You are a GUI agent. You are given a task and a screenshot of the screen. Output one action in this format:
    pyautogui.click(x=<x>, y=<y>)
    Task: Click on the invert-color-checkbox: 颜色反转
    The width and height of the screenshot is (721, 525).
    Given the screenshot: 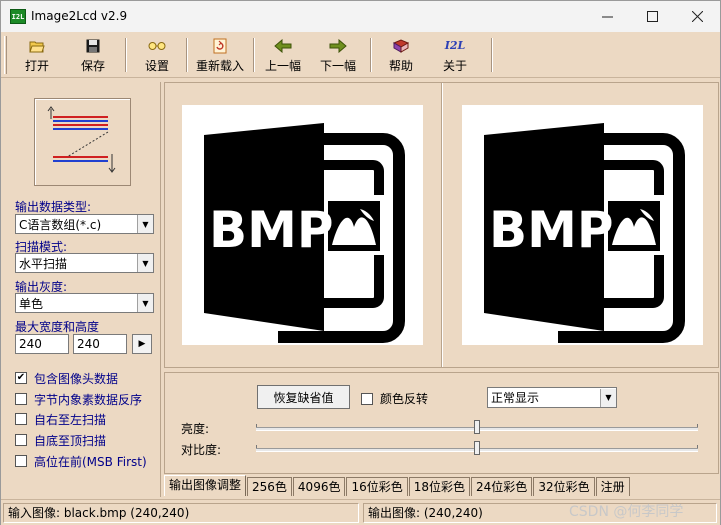 What is the action you would take?
    pyautogui.click(x=394, y=398)
    